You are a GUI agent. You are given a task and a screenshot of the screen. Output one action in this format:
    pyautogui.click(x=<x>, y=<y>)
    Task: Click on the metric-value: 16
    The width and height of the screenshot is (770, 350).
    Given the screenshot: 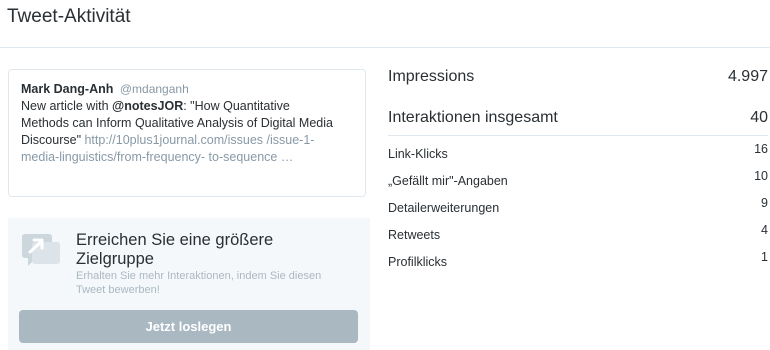 What is the action you would take?
    pyautogui.click(x=761, y=149)
    